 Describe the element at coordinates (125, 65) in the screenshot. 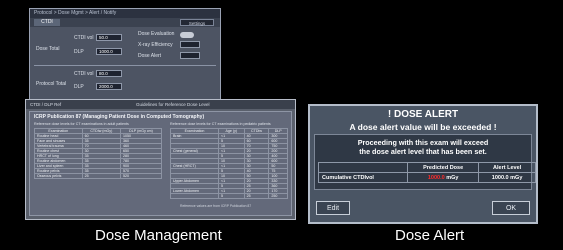

I see `divider` at that location.